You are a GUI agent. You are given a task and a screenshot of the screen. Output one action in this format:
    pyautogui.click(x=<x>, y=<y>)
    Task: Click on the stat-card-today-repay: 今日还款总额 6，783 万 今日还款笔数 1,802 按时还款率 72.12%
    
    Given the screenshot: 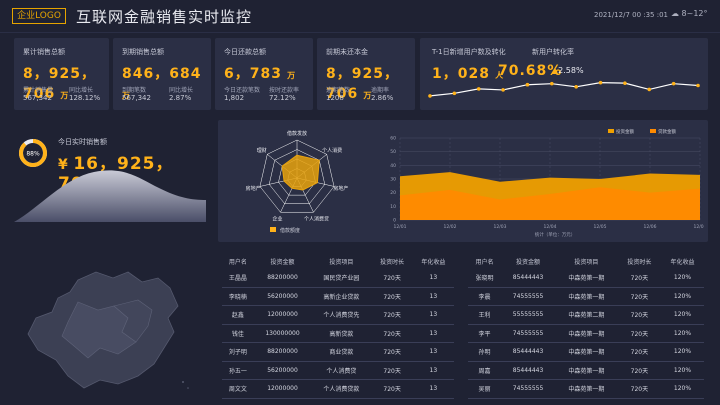 What is the action you would take?
    pyautogui.click(x=264, y=74)
    